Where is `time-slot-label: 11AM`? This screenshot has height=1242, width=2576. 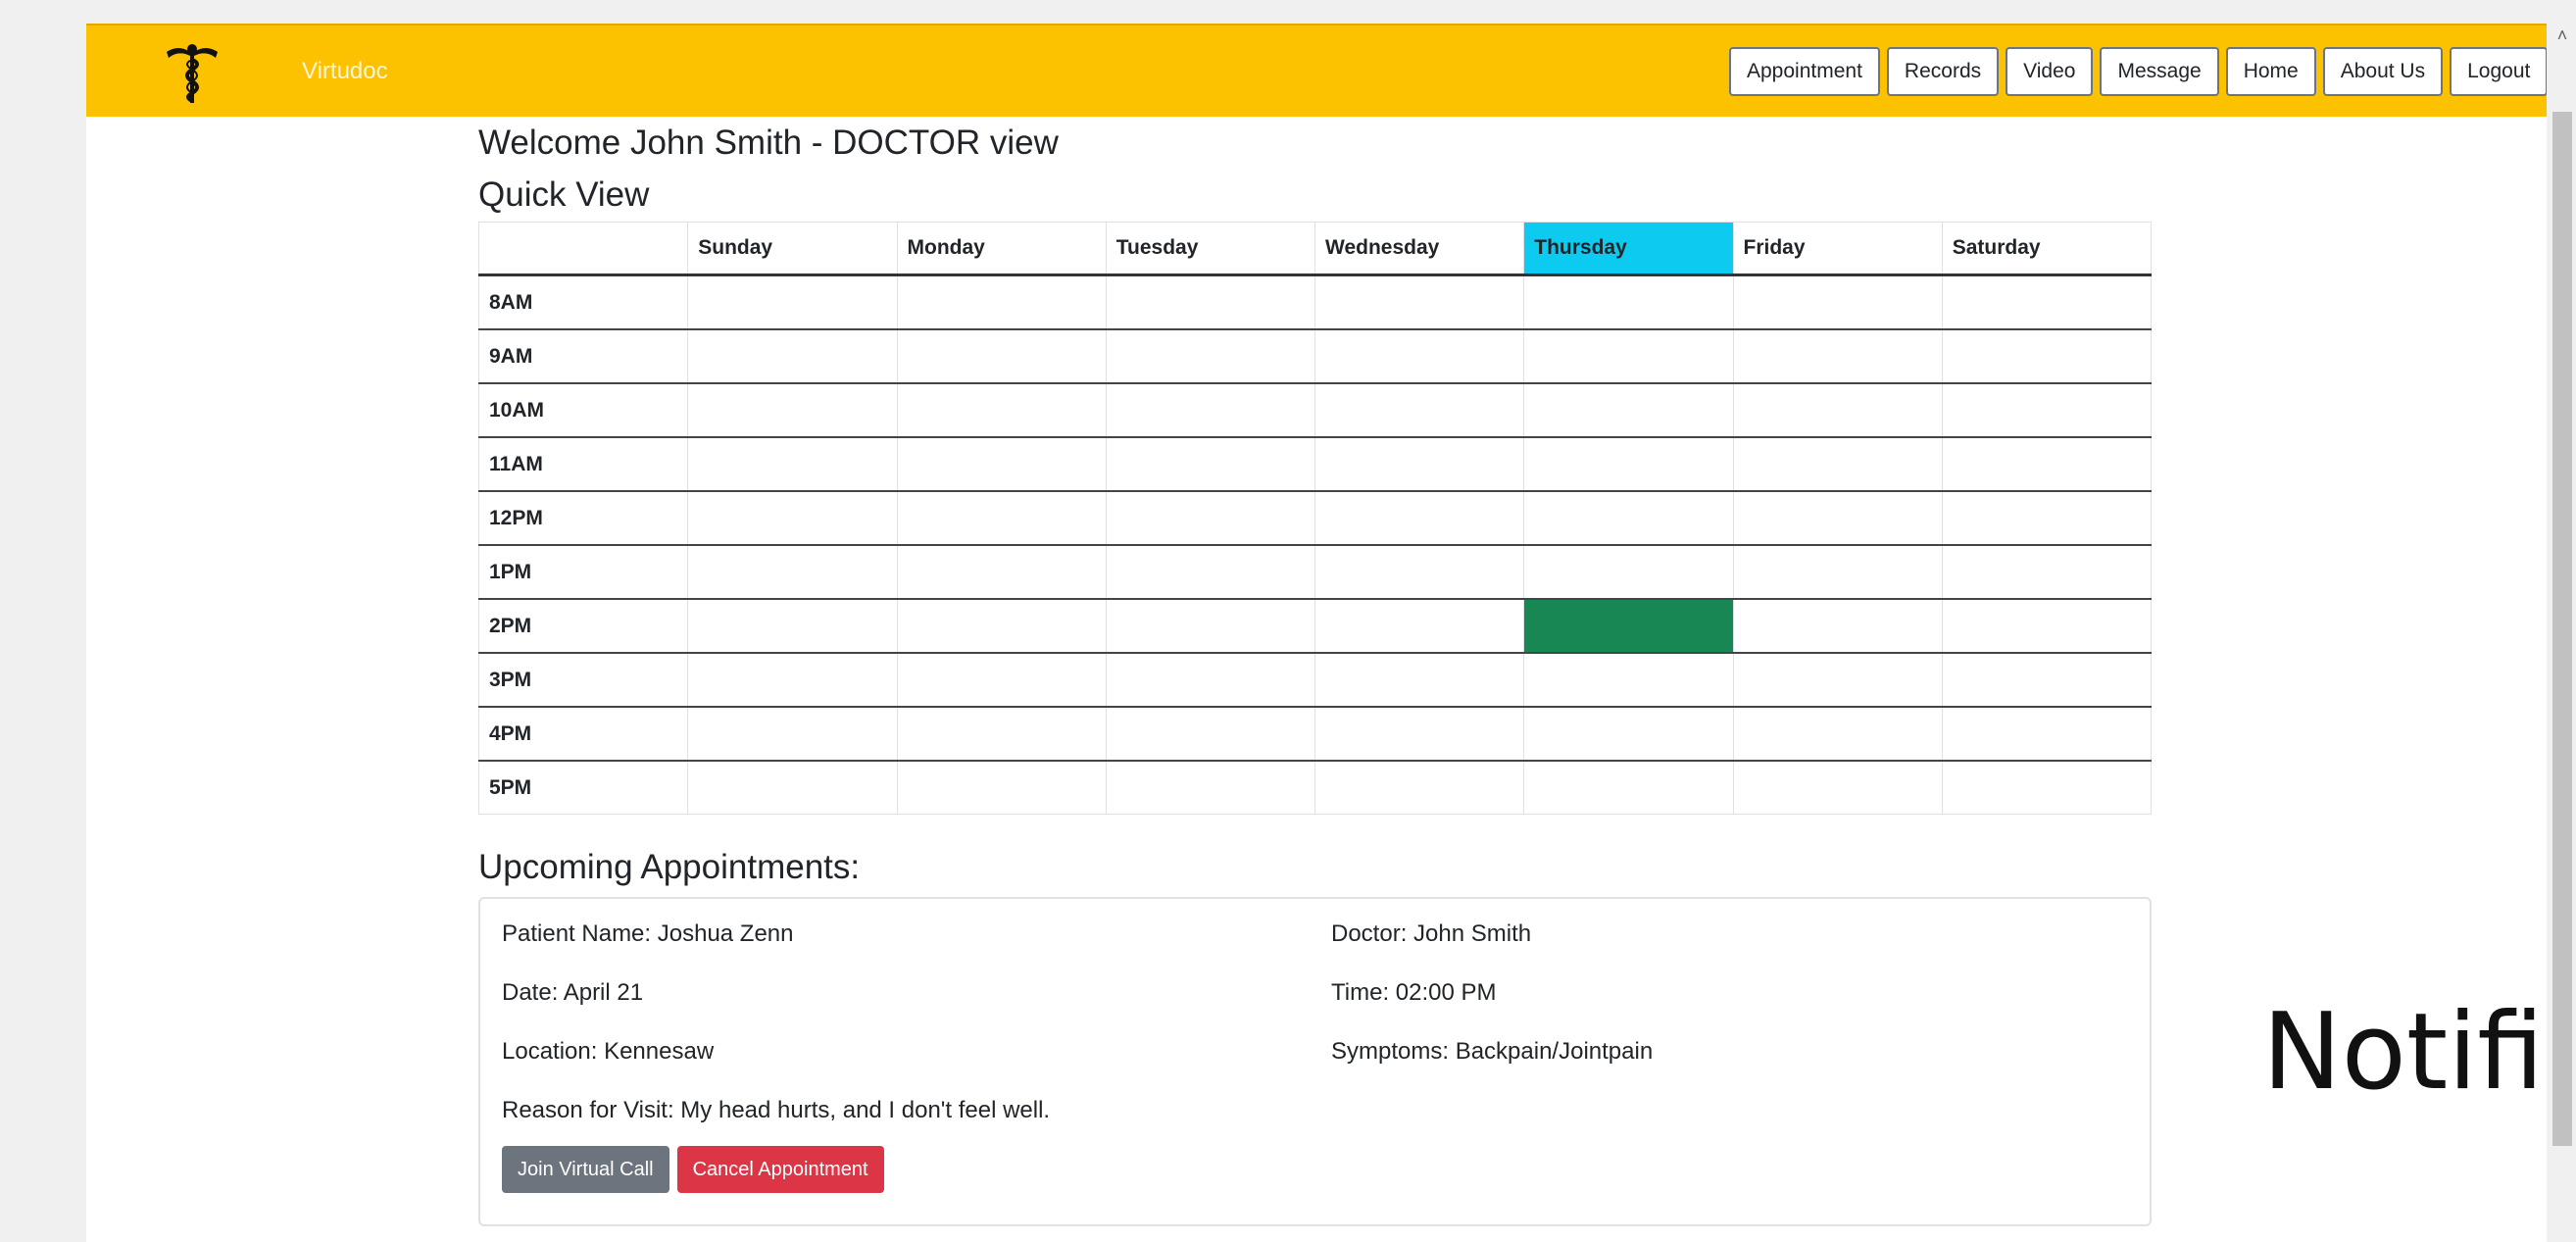
time-slot-label: 11AM is located at coordinates (583, 464).